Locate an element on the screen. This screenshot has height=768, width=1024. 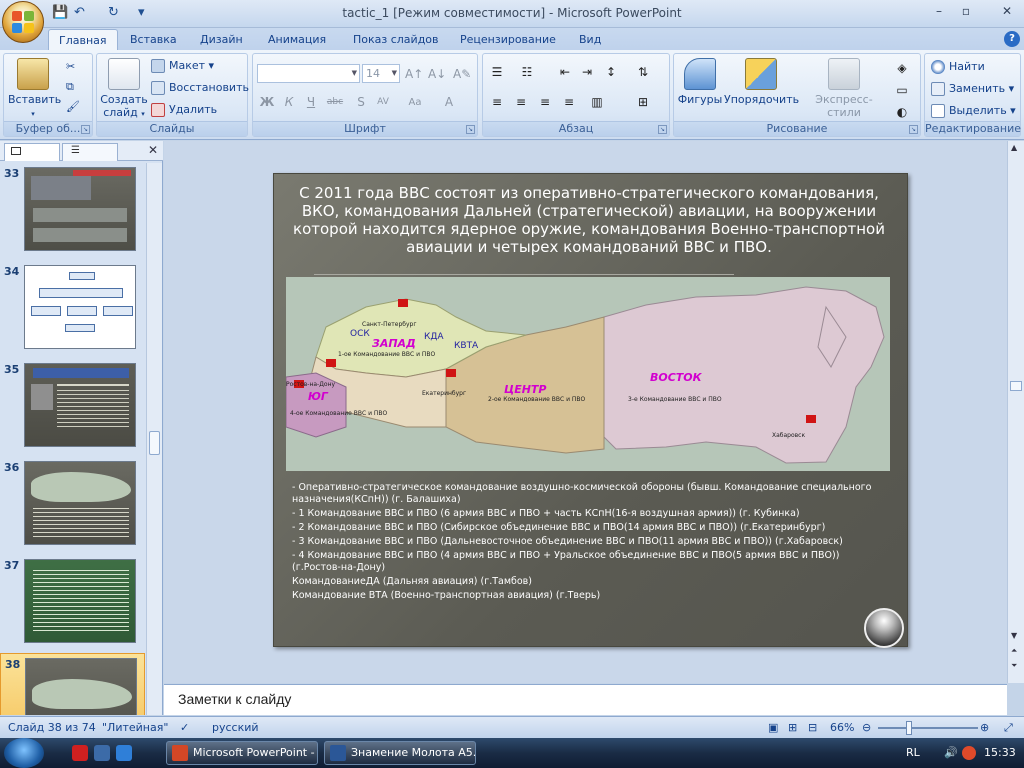
tab-design: Дизайн is located at coordinates (221, 39).